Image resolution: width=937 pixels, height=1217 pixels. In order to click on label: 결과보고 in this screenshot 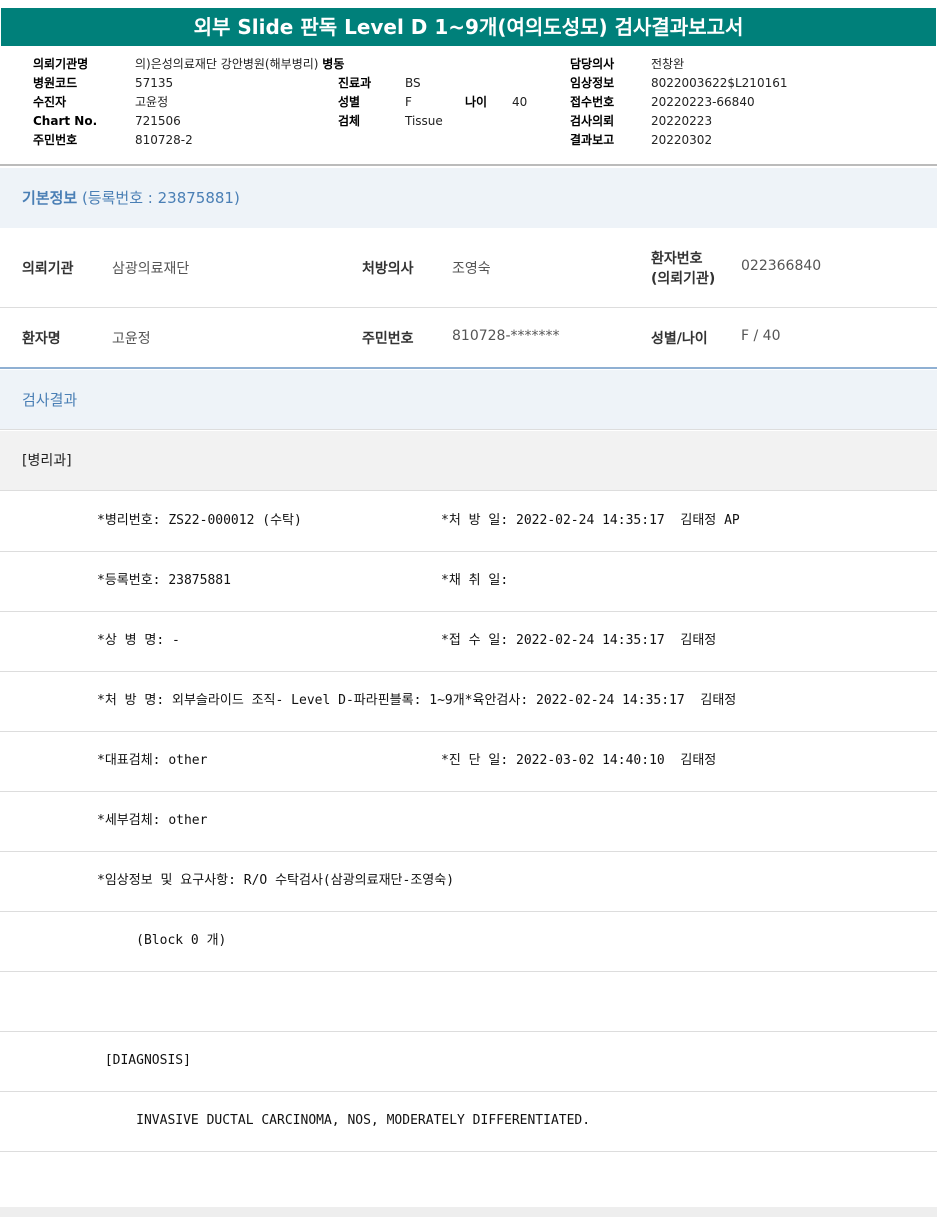, I will do `click(592, 140)`.